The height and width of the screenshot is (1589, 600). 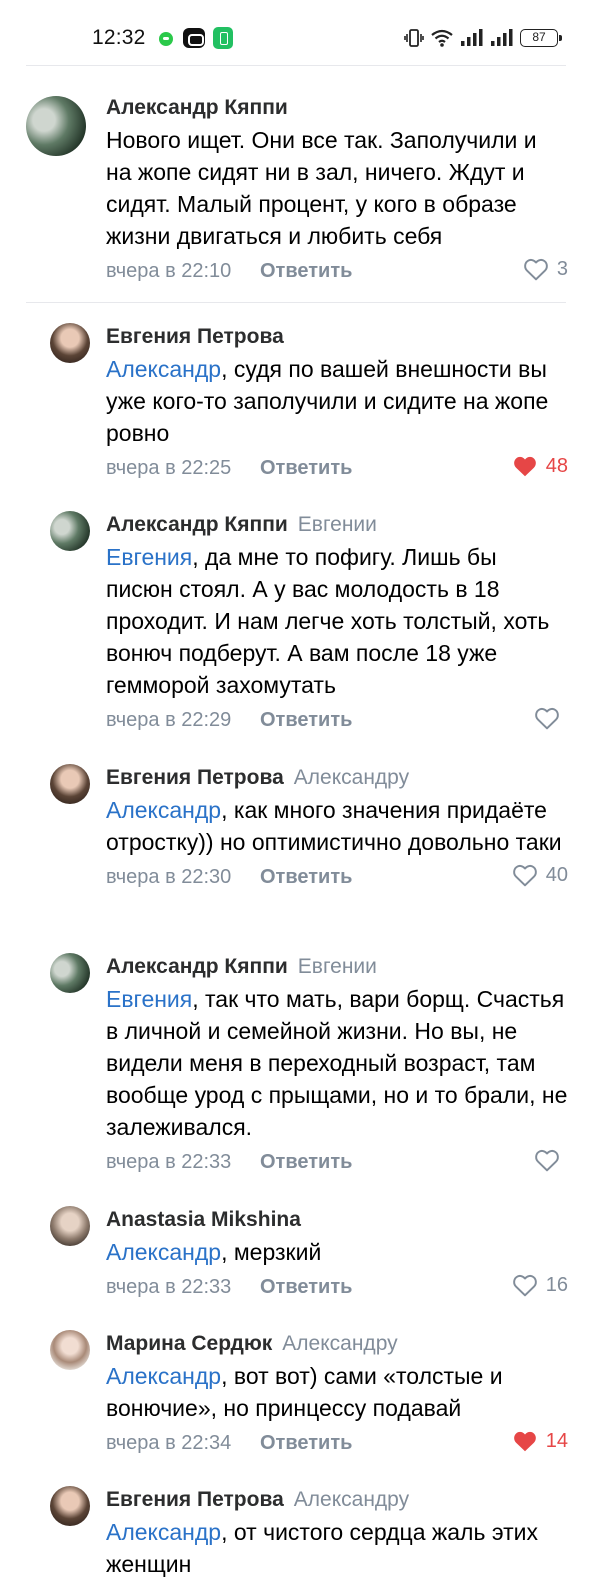 What do you see at coordinates (540, 1285) in the screenshot?
I see `like-button: 16` at bounding box center [540, 1285].